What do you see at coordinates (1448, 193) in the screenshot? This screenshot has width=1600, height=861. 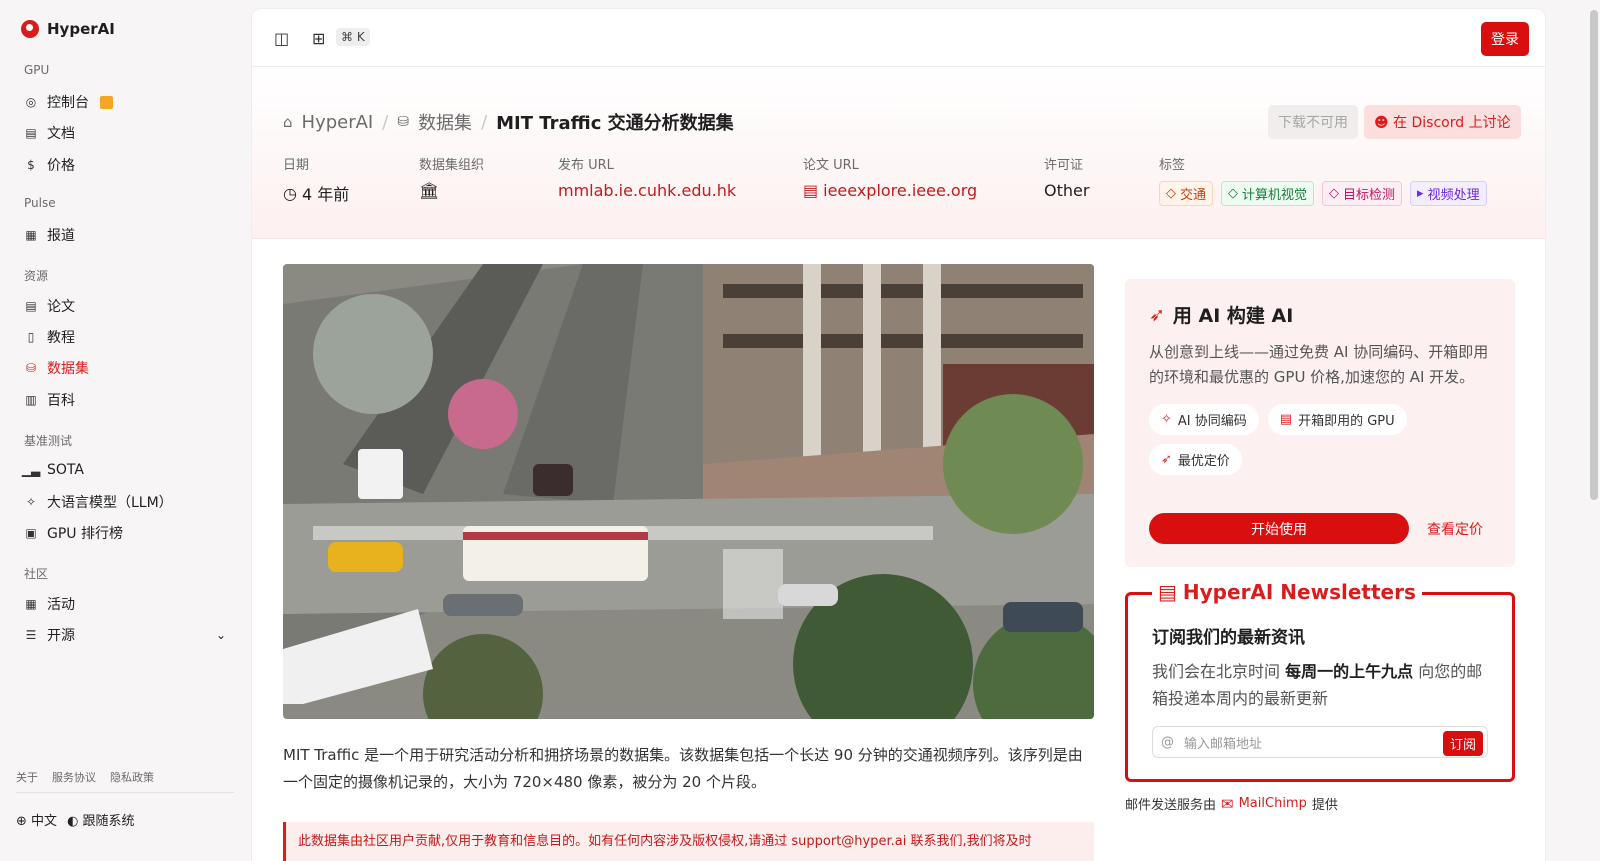 I see `tag-chip: ▸ 视频处理` at bounding box center [1448, 193].